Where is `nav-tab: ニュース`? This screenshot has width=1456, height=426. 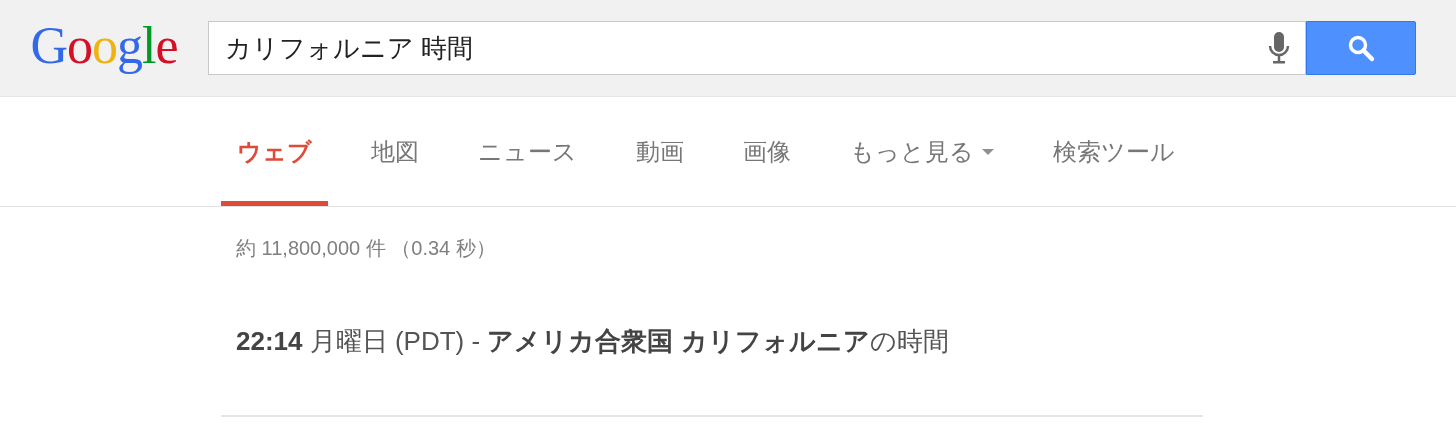
nav-tab: ニュース is located at coordinates (527, 151).